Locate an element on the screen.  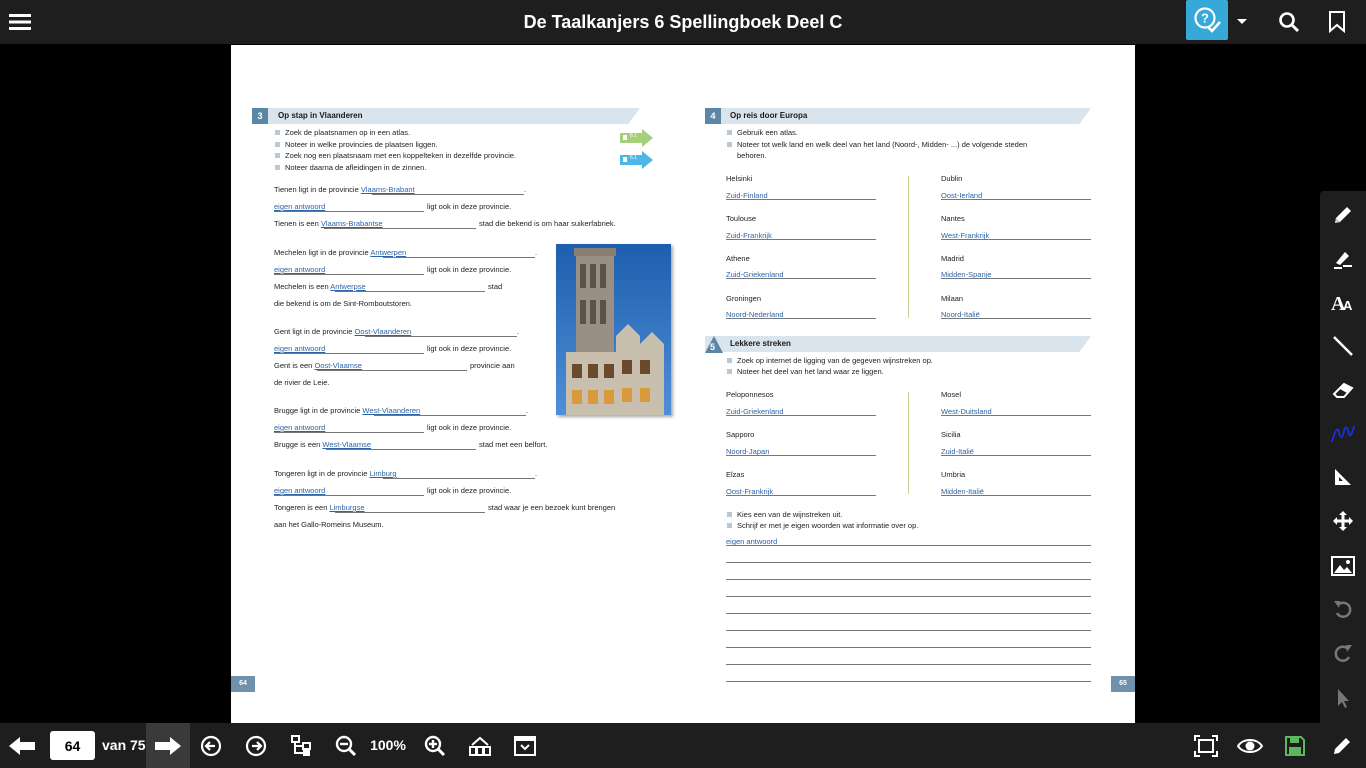
answer-text: West-Vlaanderen is located at coordinates (391, 410).